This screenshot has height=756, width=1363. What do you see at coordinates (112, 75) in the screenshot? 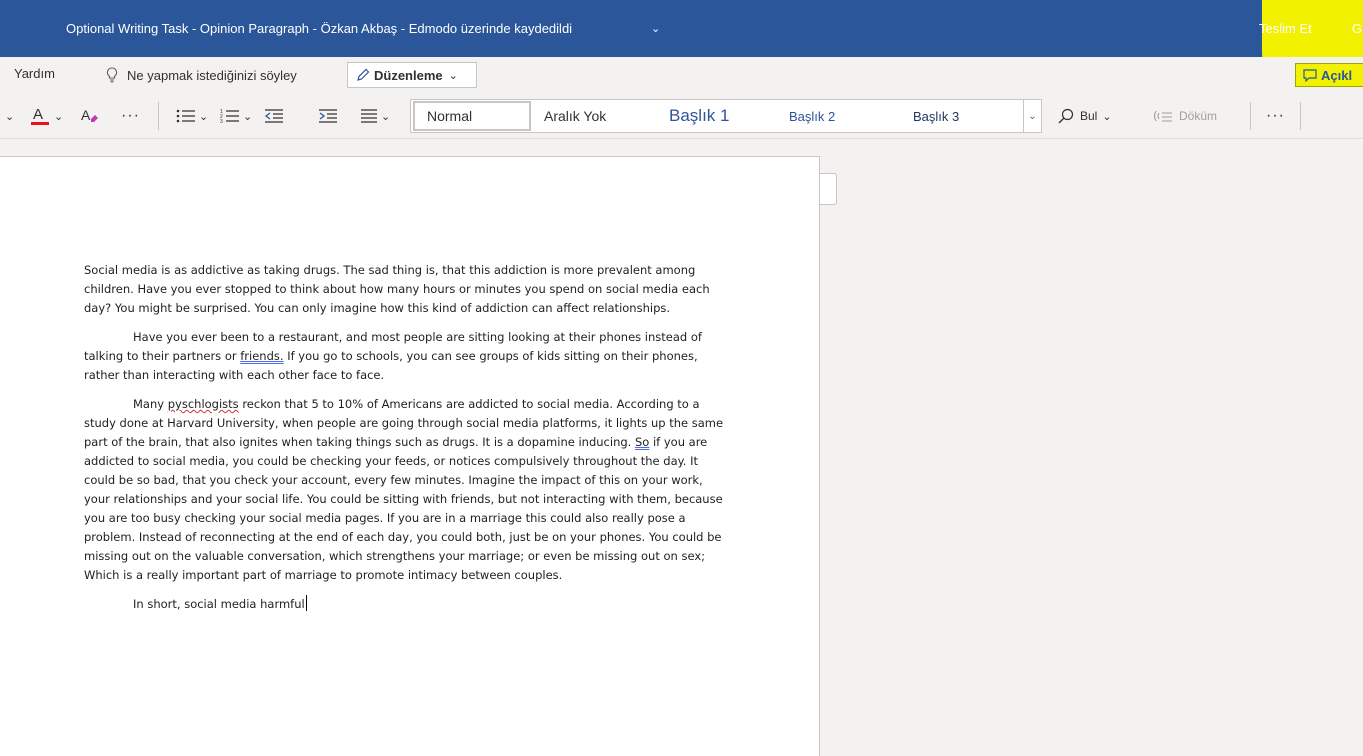
I see `lightbulb-icon` at bounding box center [112, 75].